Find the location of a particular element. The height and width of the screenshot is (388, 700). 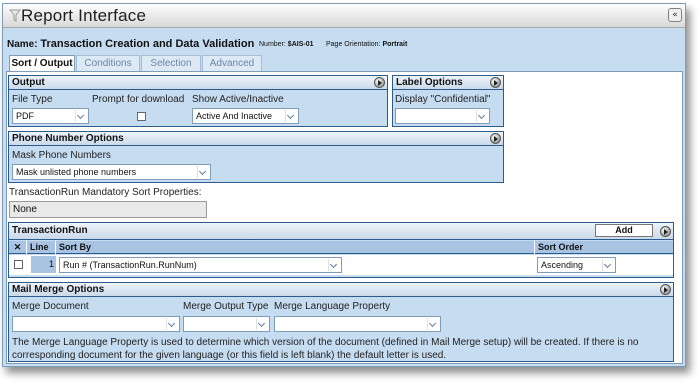

report-number: Number: $AIS-01 is located at coordinates (286, 44).